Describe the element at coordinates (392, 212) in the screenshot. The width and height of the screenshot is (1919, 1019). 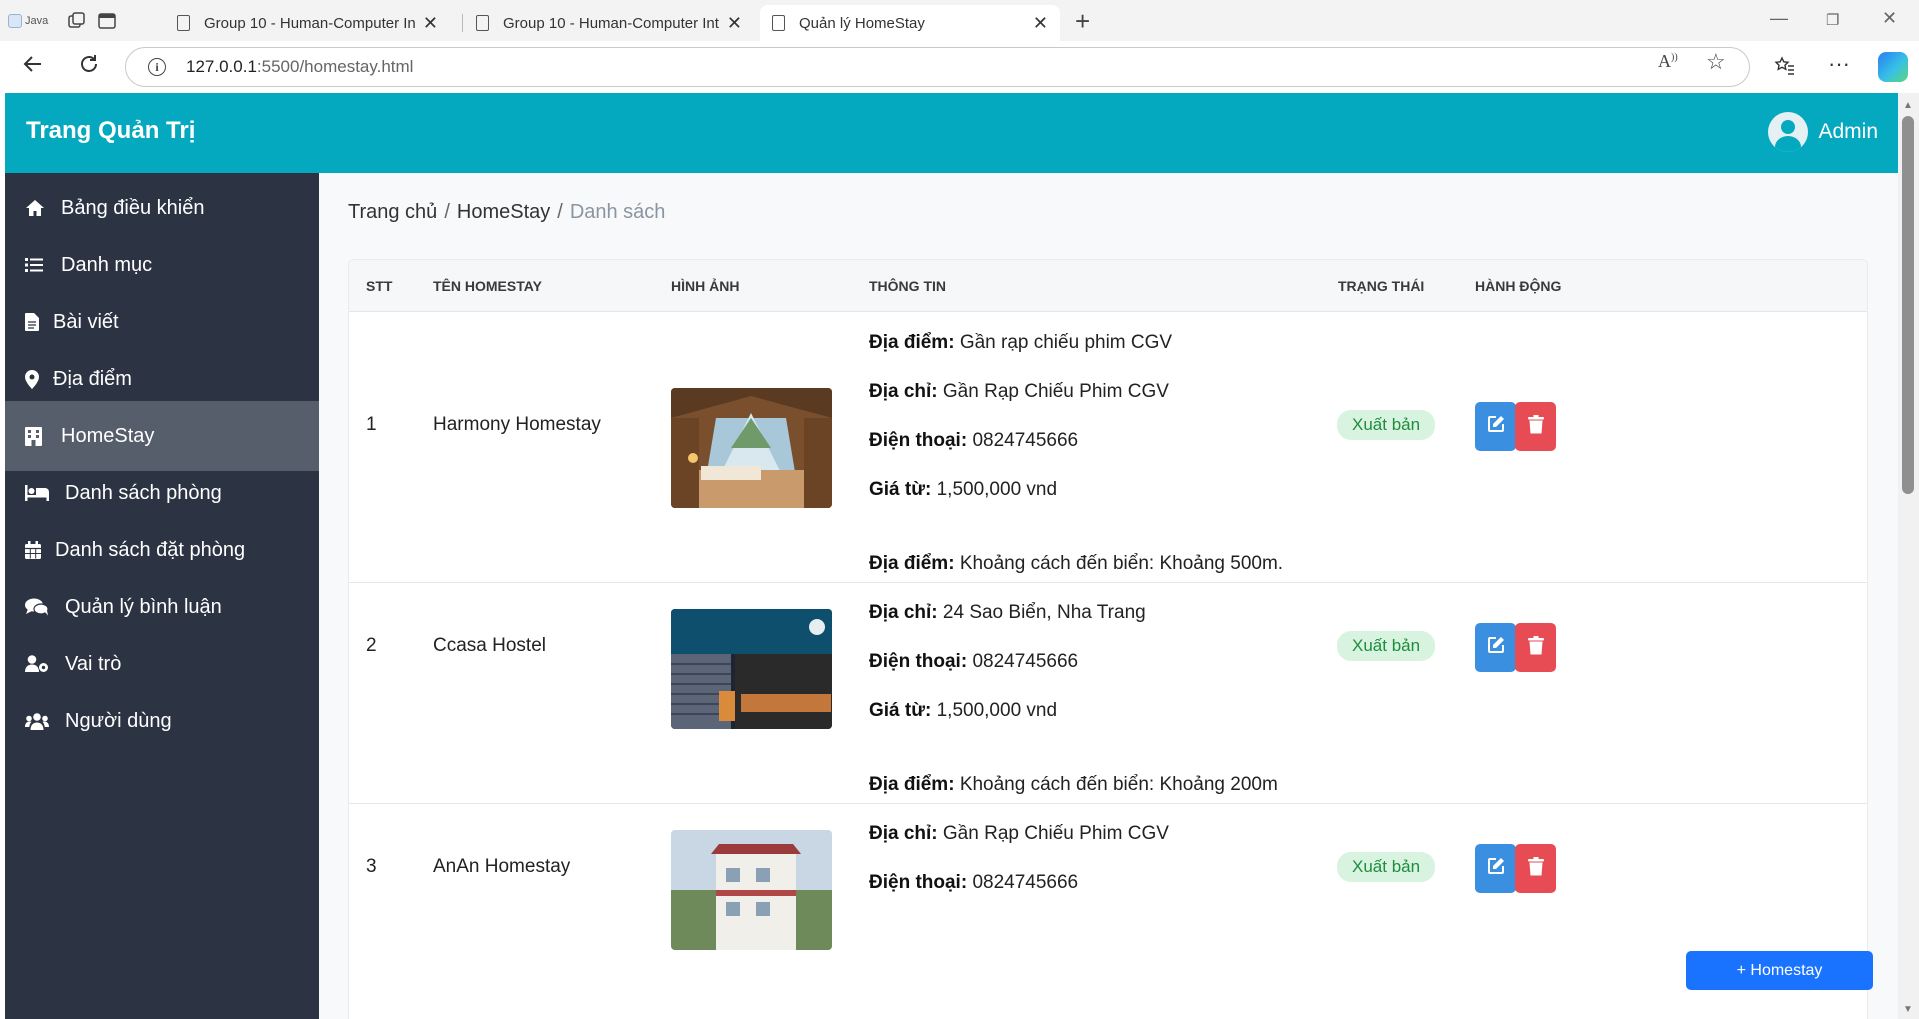
I see `breadcrumb-home: Trang chủ` at that location.